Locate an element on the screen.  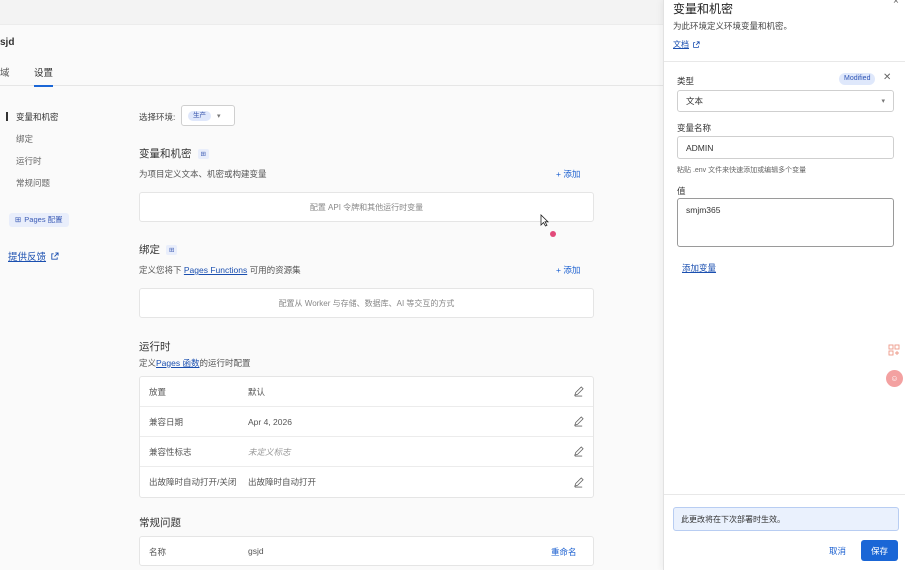
env-select: 生产 ▾ is located at coordinates (208, 115).